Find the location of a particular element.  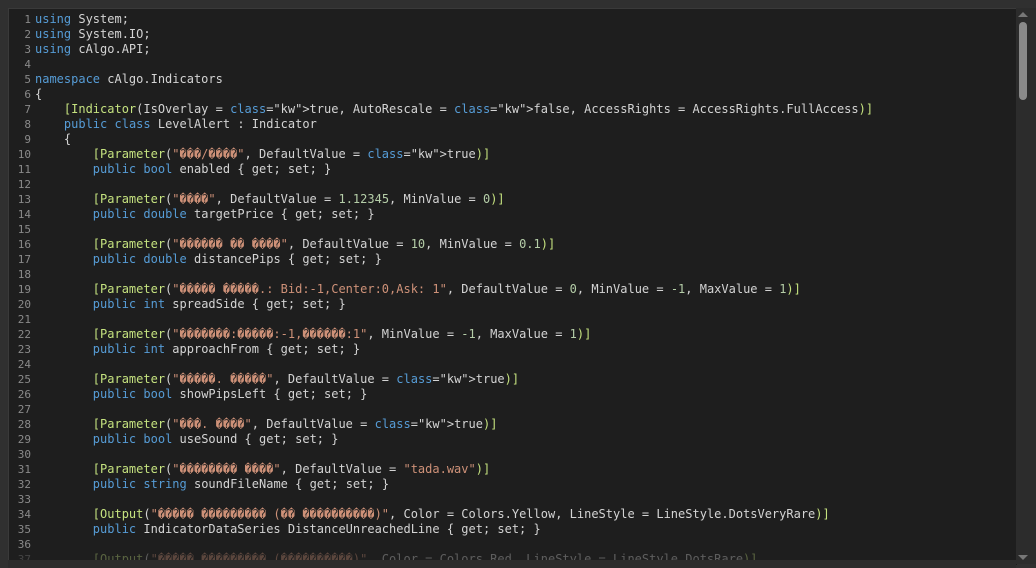

code-text: public class LevelAlert : Indicator is located at coordinates (176, 124).